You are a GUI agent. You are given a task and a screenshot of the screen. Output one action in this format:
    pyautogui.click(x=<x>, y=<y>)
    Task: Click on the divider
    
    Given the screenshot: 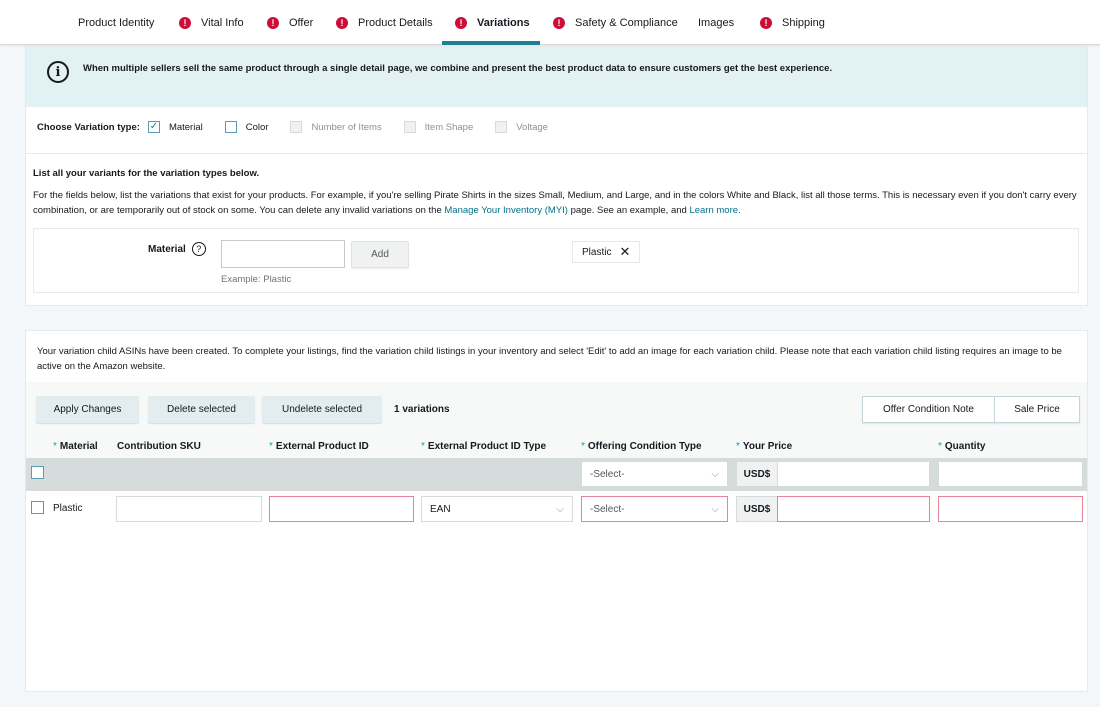 What is the action you would take?
    pyautogui.click(x=556, y=153)
    